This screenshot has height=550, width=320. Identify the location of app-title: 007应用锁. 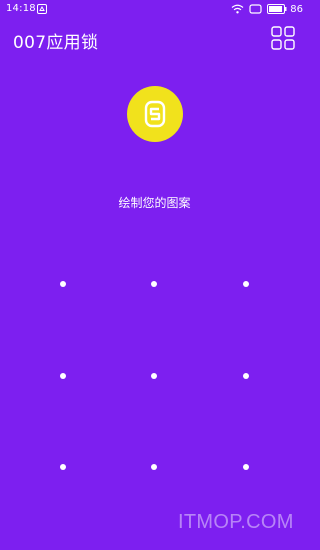
(56, 43).